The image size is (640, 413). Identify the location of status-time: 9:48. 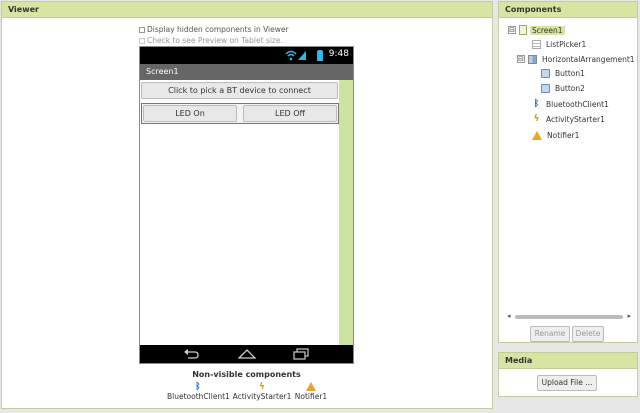
(338, 54).